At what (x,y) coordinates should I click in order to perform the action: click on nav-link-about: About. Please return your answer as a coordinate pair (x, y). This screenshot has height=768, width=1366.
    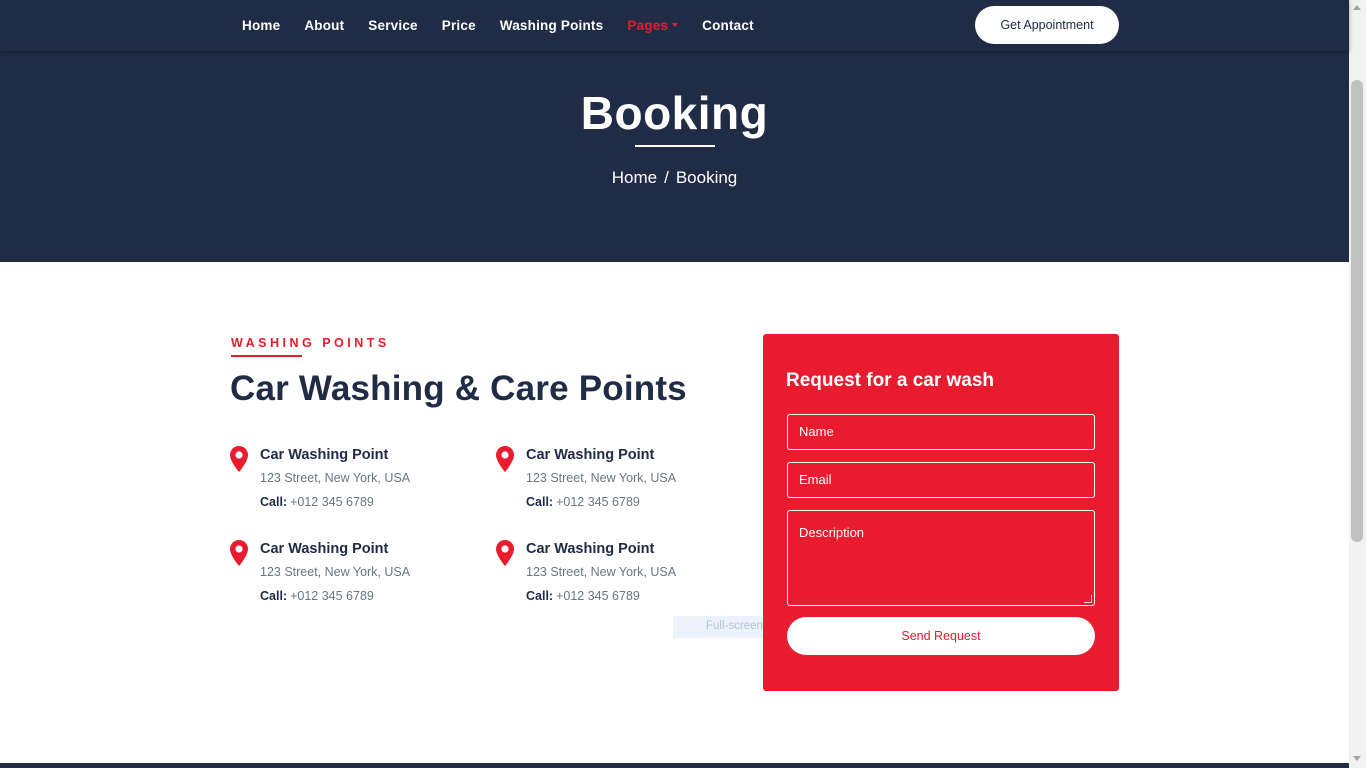
    Looking at the image, I should click on (324, 25).